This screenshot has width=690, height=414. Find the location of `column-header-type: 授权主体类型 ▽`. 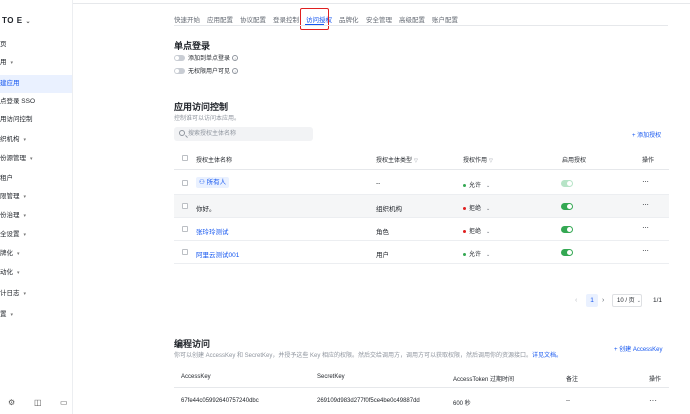

column-header-type: 授权主体类型 ▽ is located at coordinates (397, 159).